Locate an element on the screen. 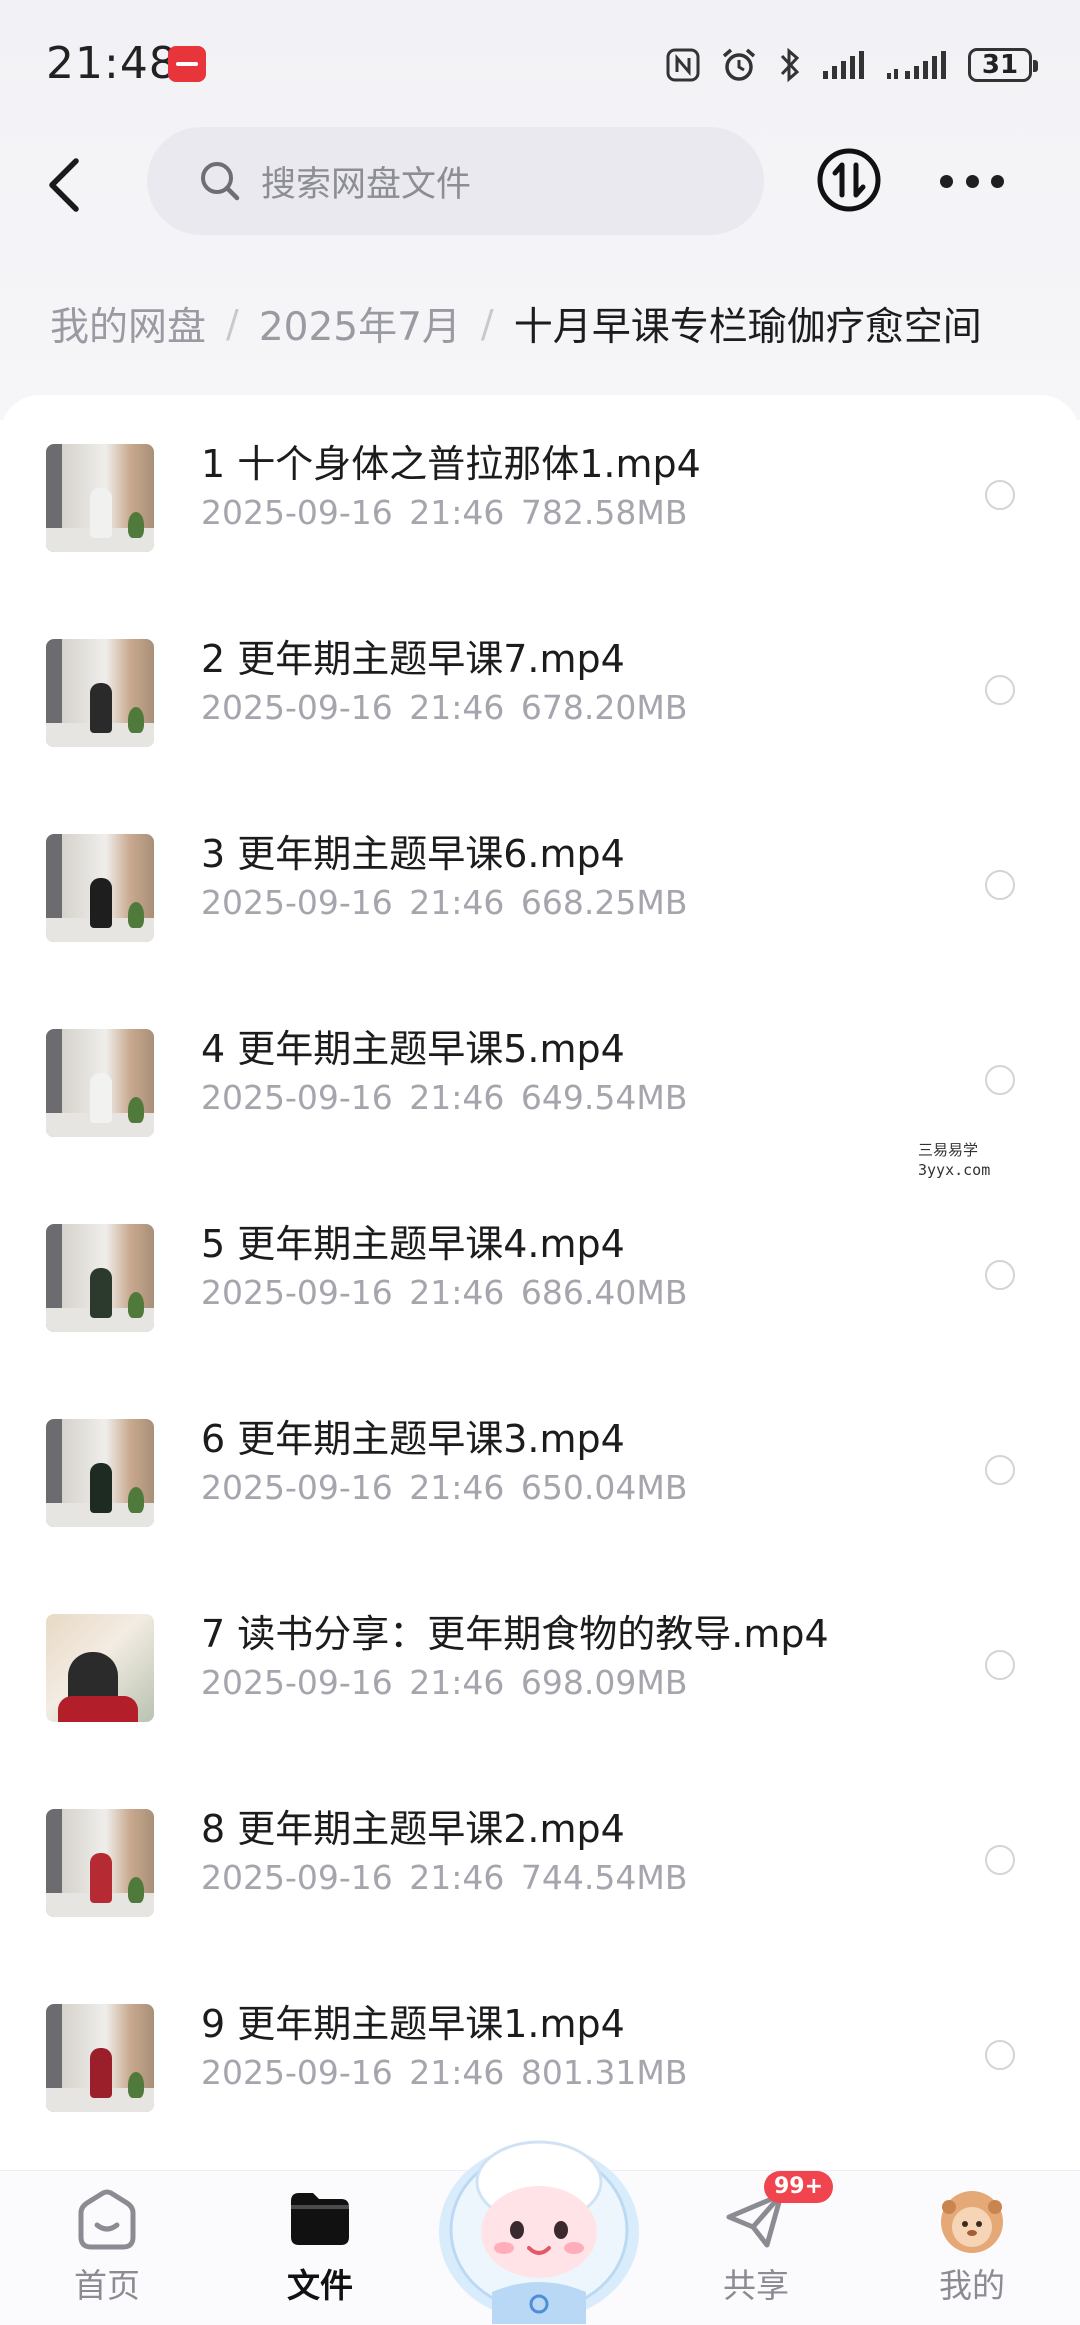 The image size is (1080, 2325). back-button is located at coordinates (65, 185).